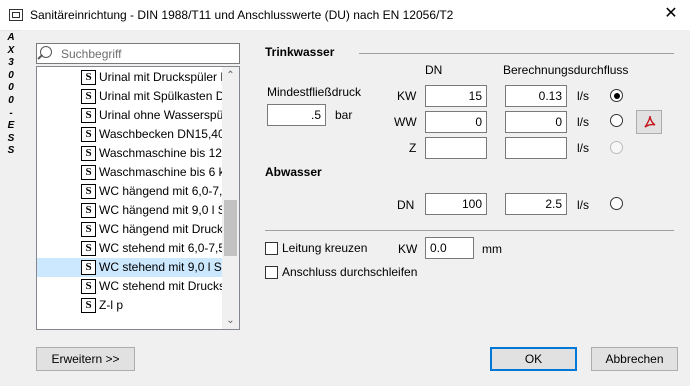  Describe the element at coordinates (293, 172) in the screenshot. I see `abwasser-heading: Abwasser` at that location.